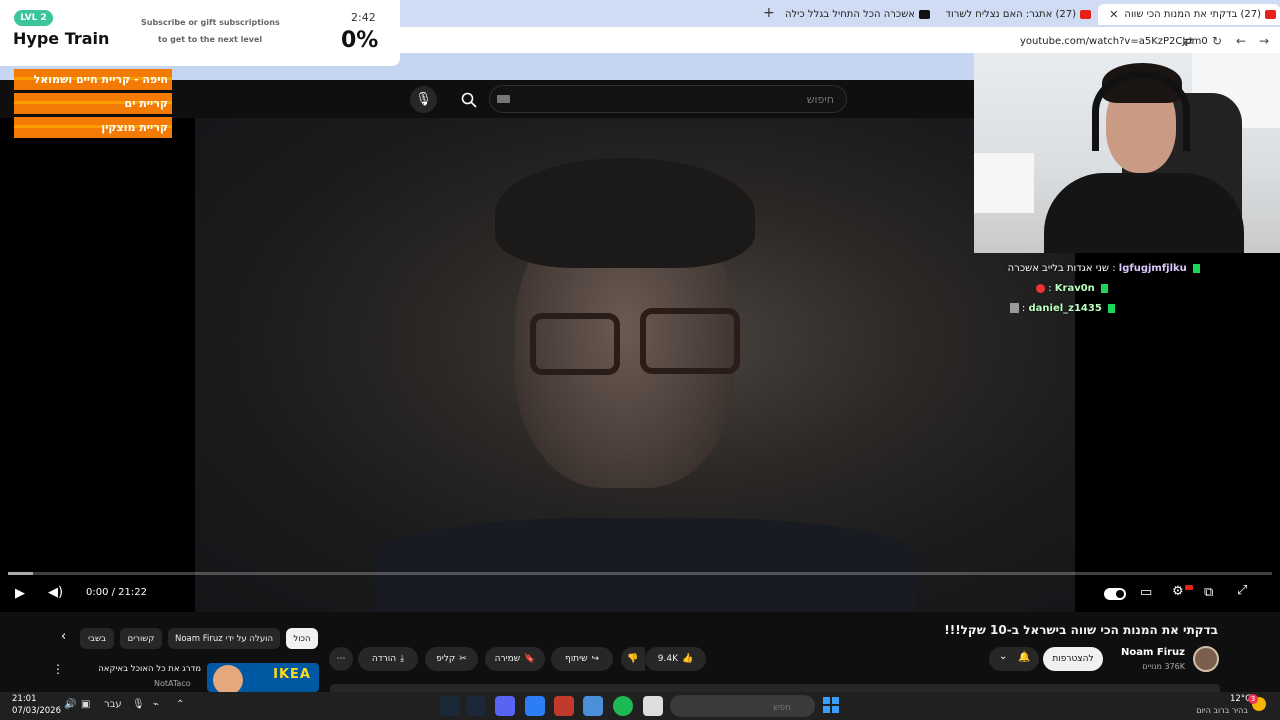 This screenshot has width=1280, height=720. Describe the element at coordinates (149, 669) in the screenshot. I see `recommended-video-title: מדרג את כל האוכל באיקאה` at that location.